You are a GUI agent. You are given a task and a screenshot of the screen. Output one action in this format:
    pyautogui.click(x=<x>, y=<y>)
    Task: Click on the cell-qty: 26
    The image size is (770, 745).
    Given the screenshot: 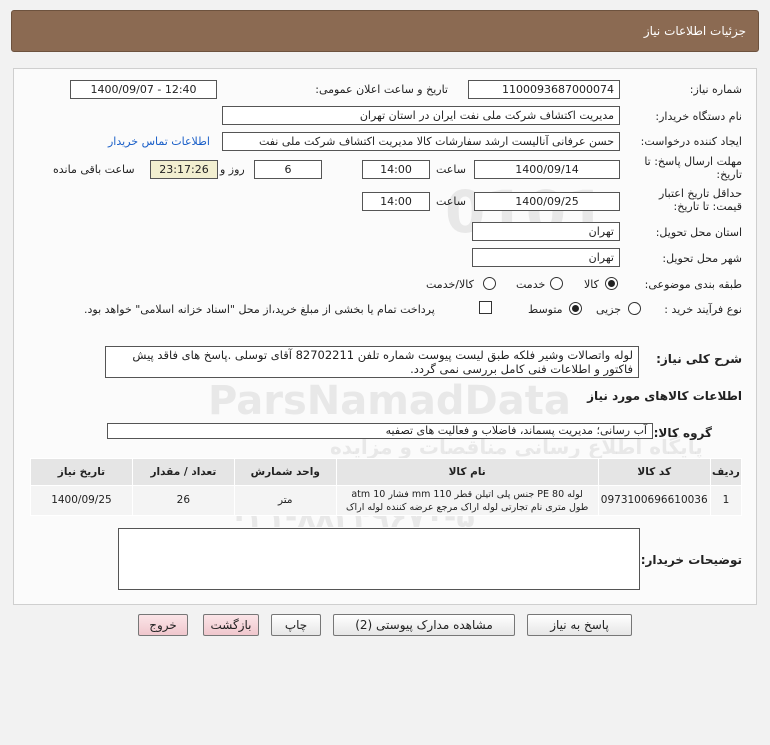 What is the action you would take?
    pyautogui.click(x=183, y=500)
    